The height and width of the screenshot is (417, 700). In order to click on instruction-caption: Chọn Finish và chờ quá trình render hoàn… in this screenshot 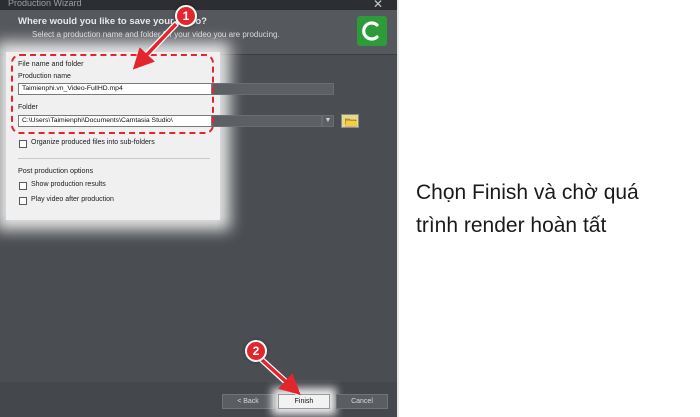, I will do `click(556, 209)`.